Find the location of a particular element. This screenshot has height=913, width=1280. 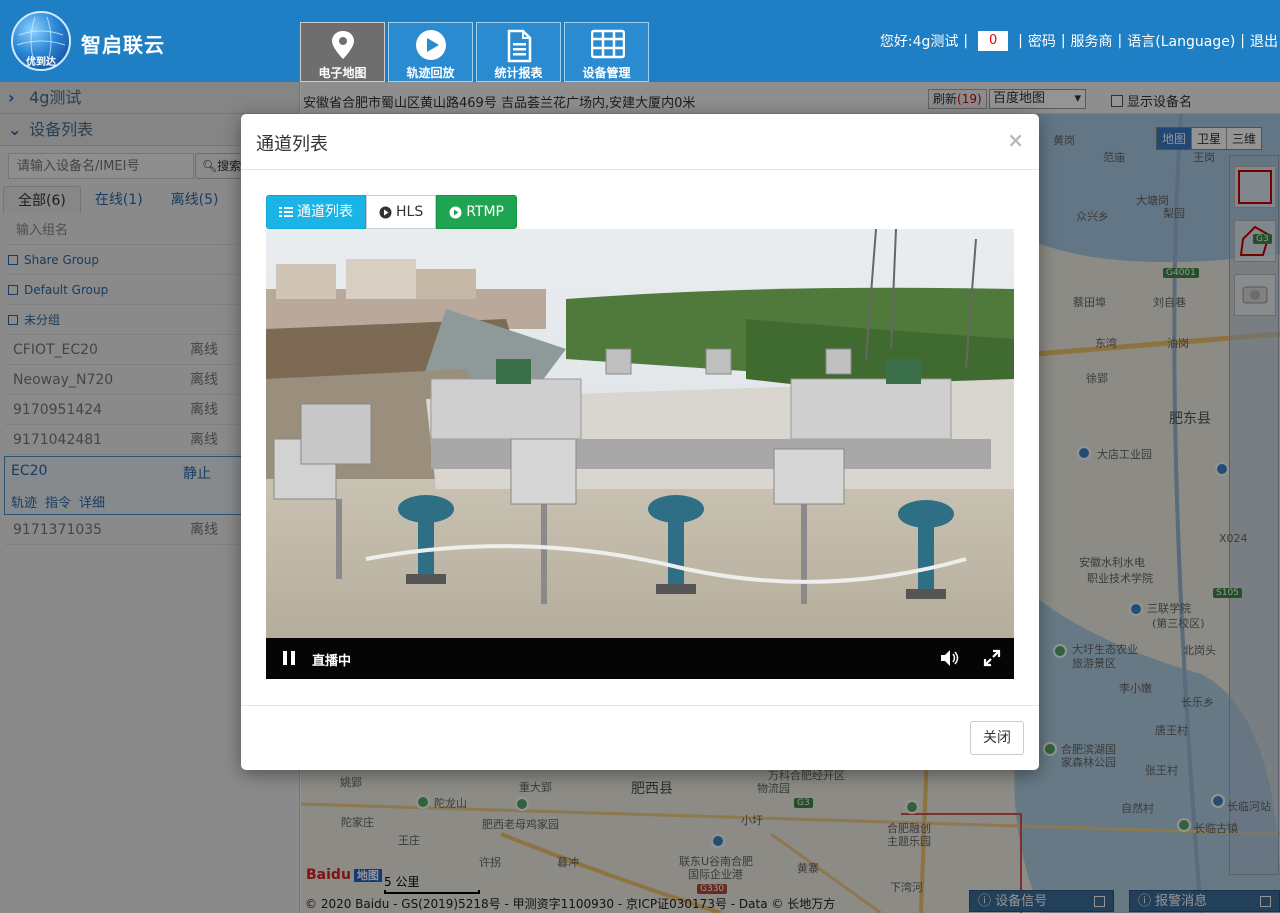

grid-table-icon is located at coordinates (608, 44).